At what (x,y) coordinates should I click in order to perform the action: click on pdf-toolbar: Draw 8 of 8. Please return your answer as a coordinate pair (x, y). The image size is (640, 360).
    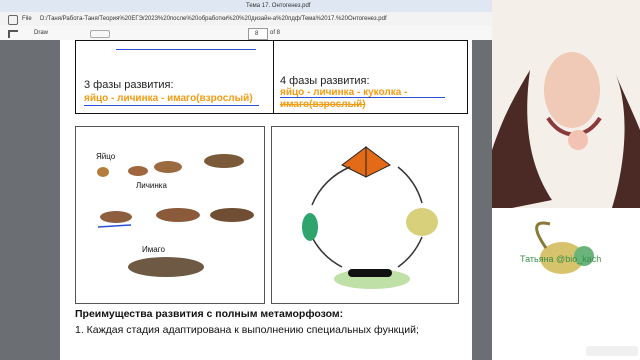
    Looking at the image, I should click on (246, 33).